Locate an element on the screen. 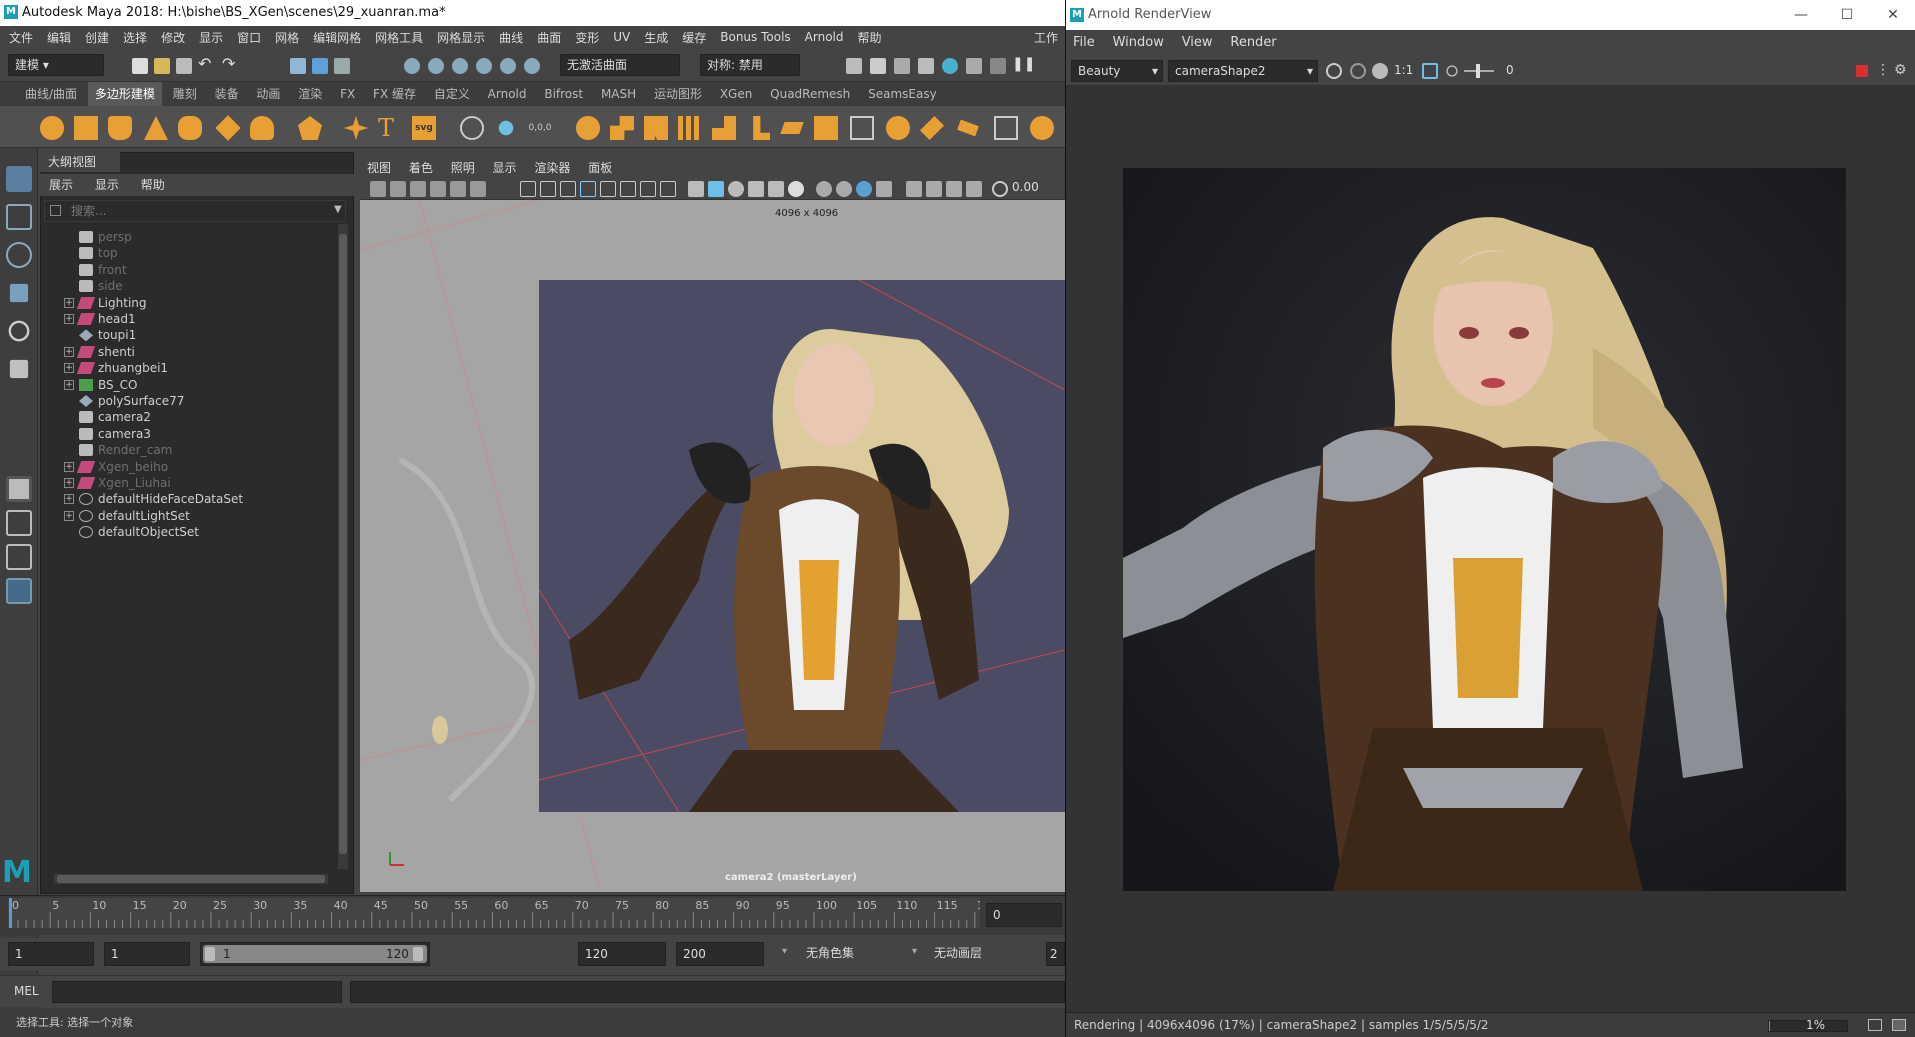 Image resolution: width=1915 pixels, height=1037 pixels. snap-point-icon is located at coordinates (460, 66).